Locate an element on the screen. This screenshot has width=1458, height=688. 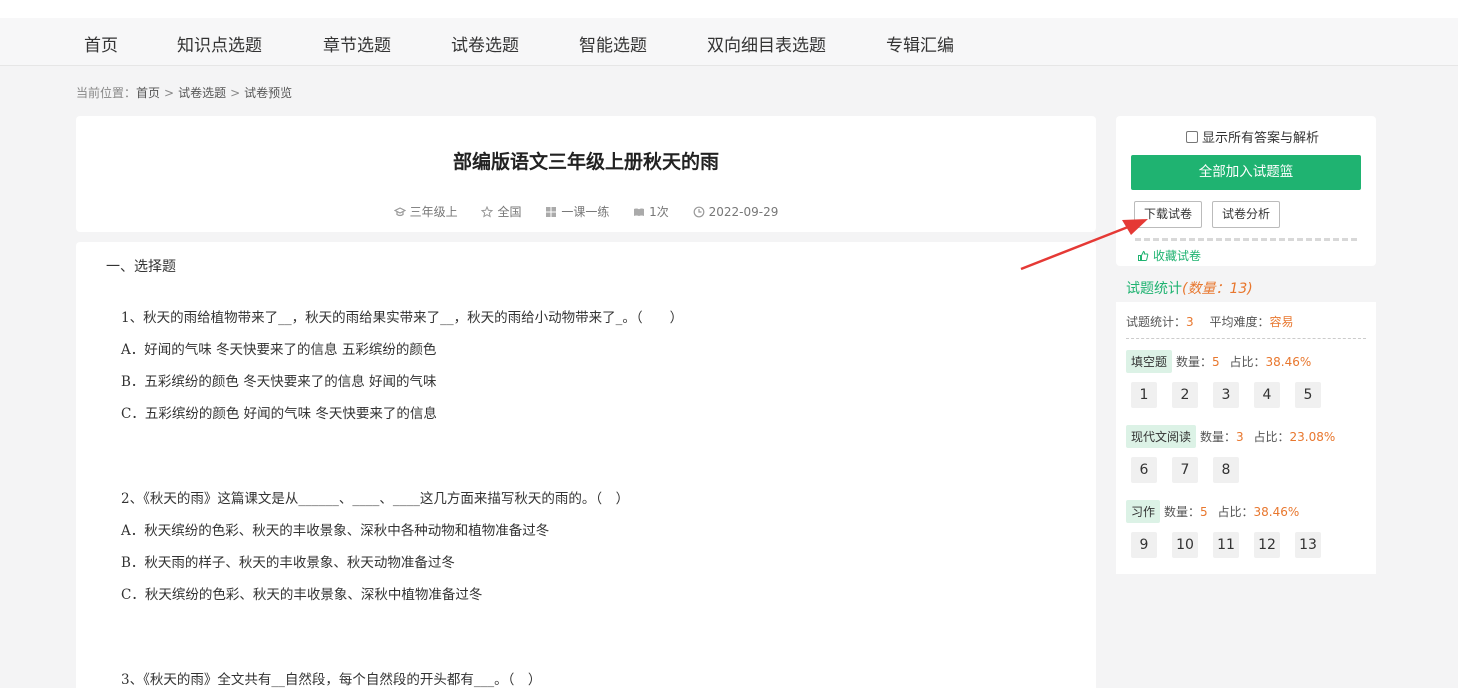
question-1-option-a: A．好闻的气味 冬天快要来了的信息 五彩缤纷的颜色 is located at coordinates (279, 350).